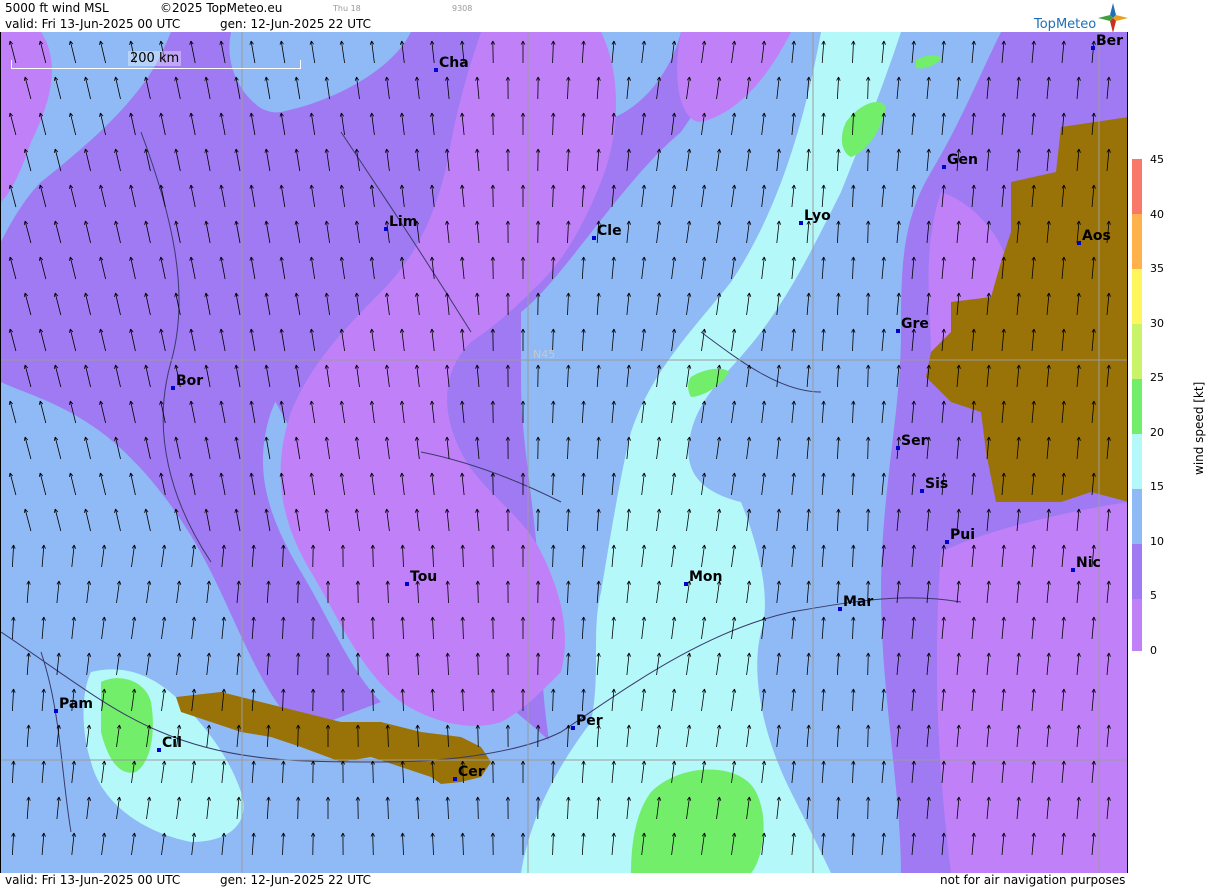 The height and width of the screenshot is (887, 1219). What do you see at coordinates (544, 354) in the screenshot?
I see `latitude-label: N45` at bounding box center [544, 354].